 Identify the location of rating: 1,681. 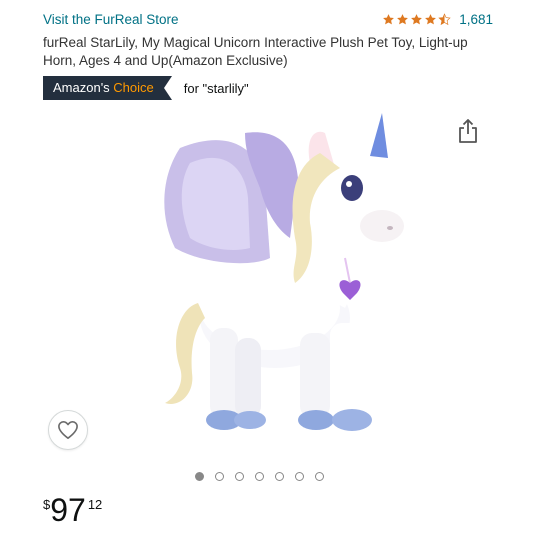
(437, 19).